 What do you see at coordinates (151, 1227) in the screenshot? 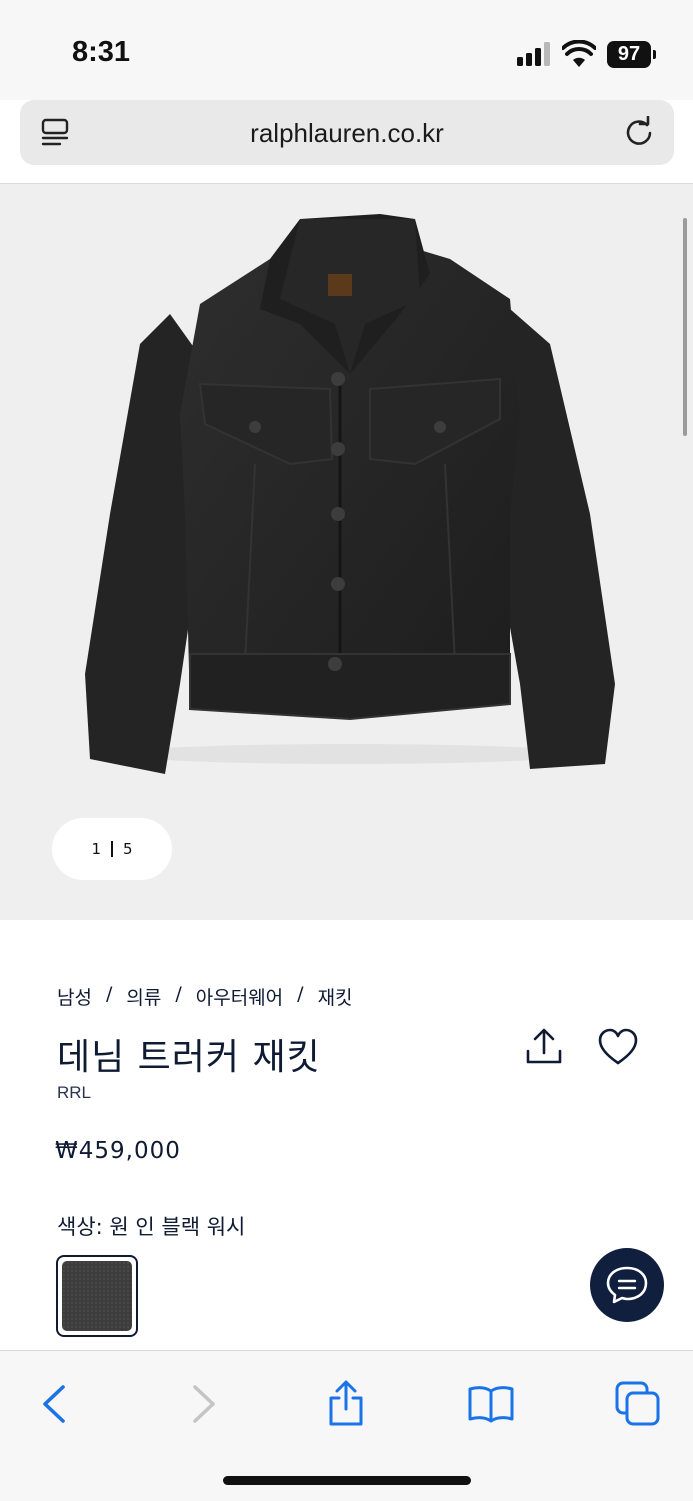
I see `color-label: 색상: 원 인 블랙 워시` at bounding box center [151, 1227].